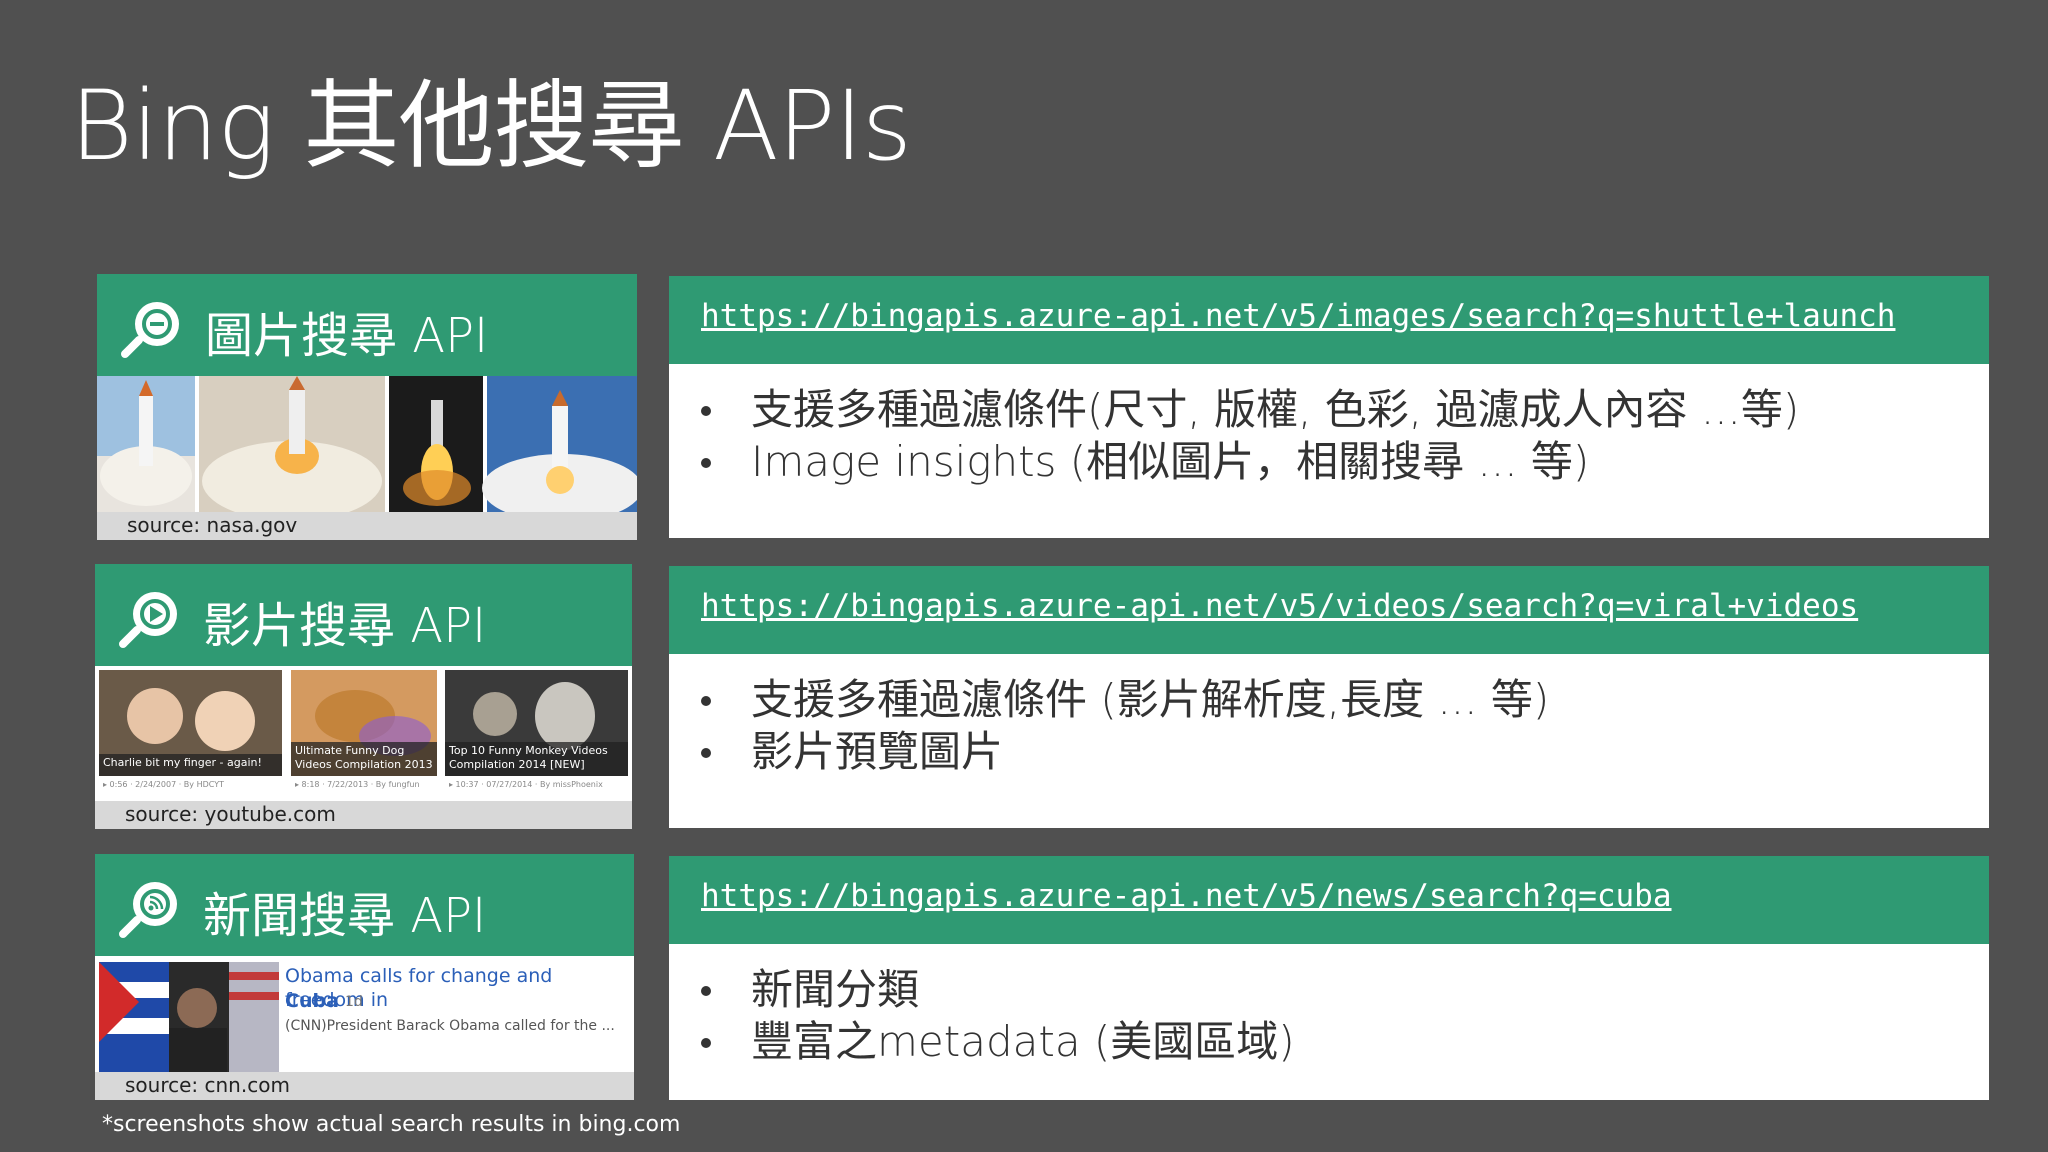 The image size is (2048, 1152). What do you see at coordinates (367, 526) in the screenshot?
I see `image-source-caption: source: nasa.gov` at bounding box center [367, 526].